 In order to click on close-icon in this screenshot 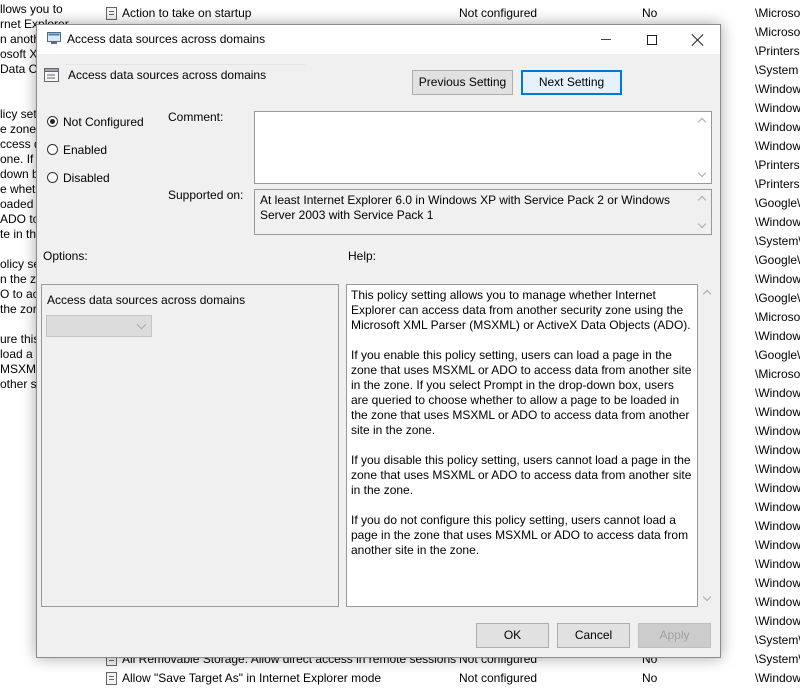, I will do `click(698, 40)`.